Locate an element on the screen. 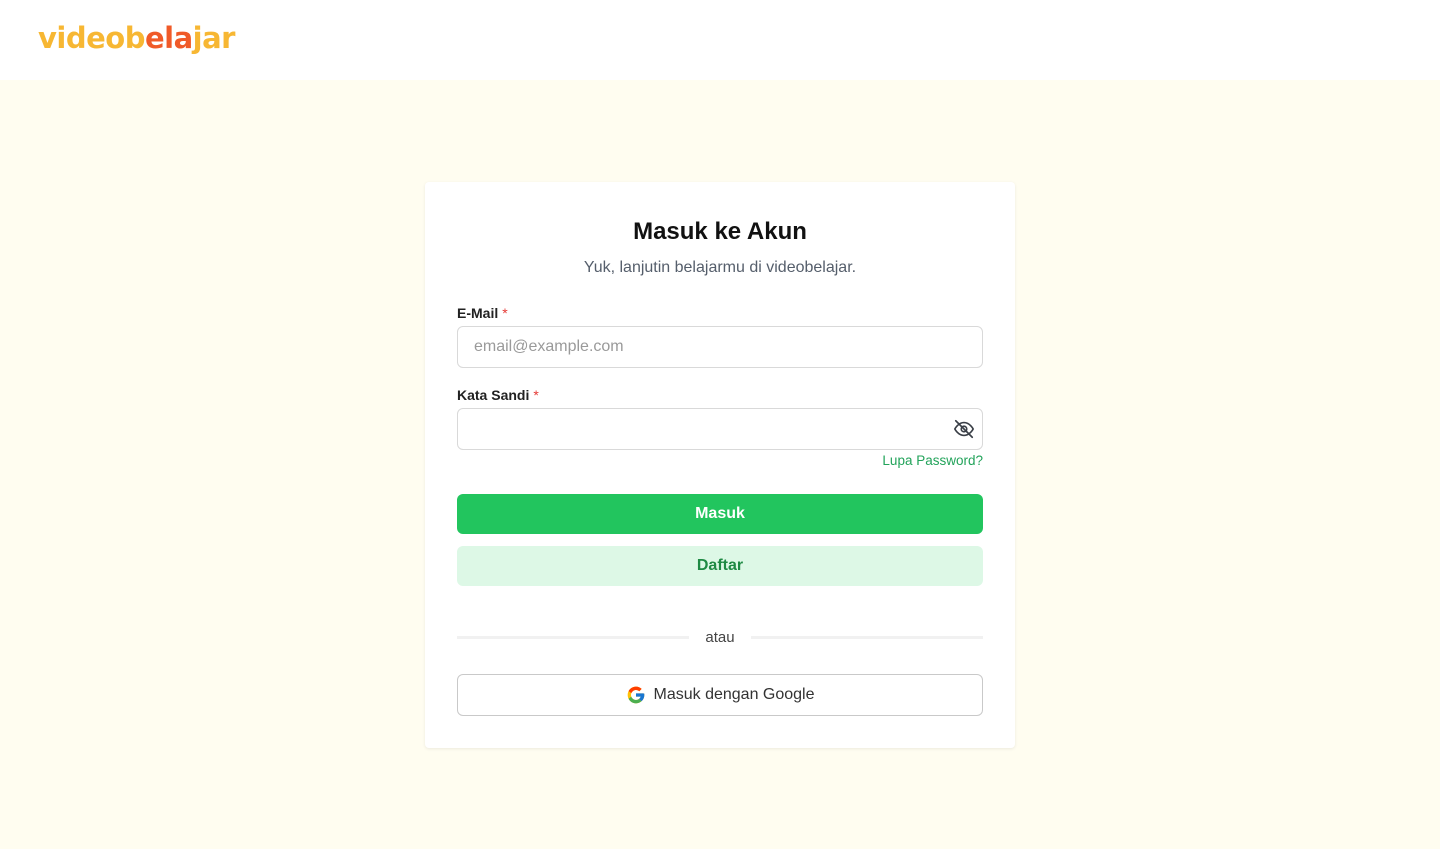 This screenshot has width=1440, height=849. logo-part-1: videob is located at coordinates (91, 38).